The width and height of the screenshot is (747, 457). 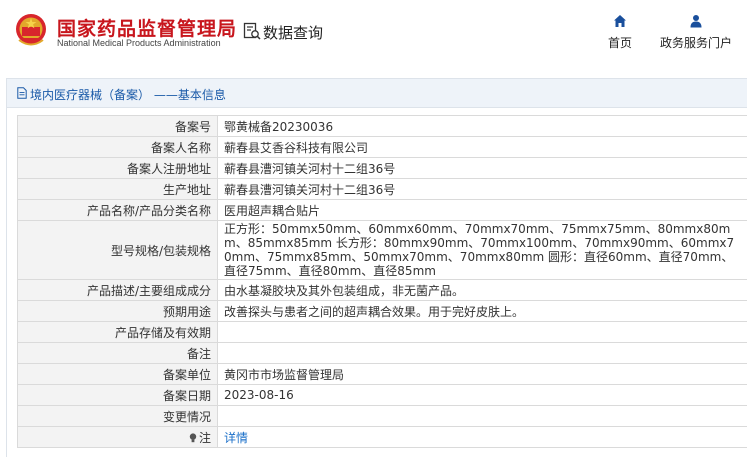 What do you see at coordinates (117, 290) in the screenshot?
I see `field-label: 产品描述/主要组成成分` at bounding box center [117, 290].